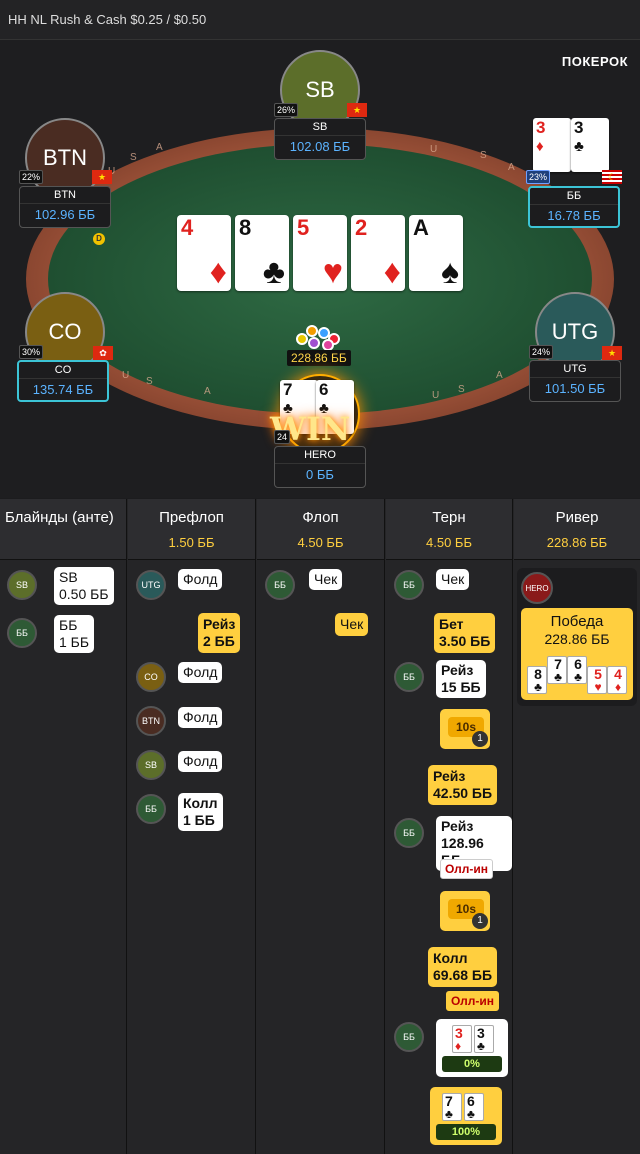  What do you see at coordinates (320, 474) in the screenshot?
I see `seat-stack: 0 ББ` at bounding box center [320, 474].